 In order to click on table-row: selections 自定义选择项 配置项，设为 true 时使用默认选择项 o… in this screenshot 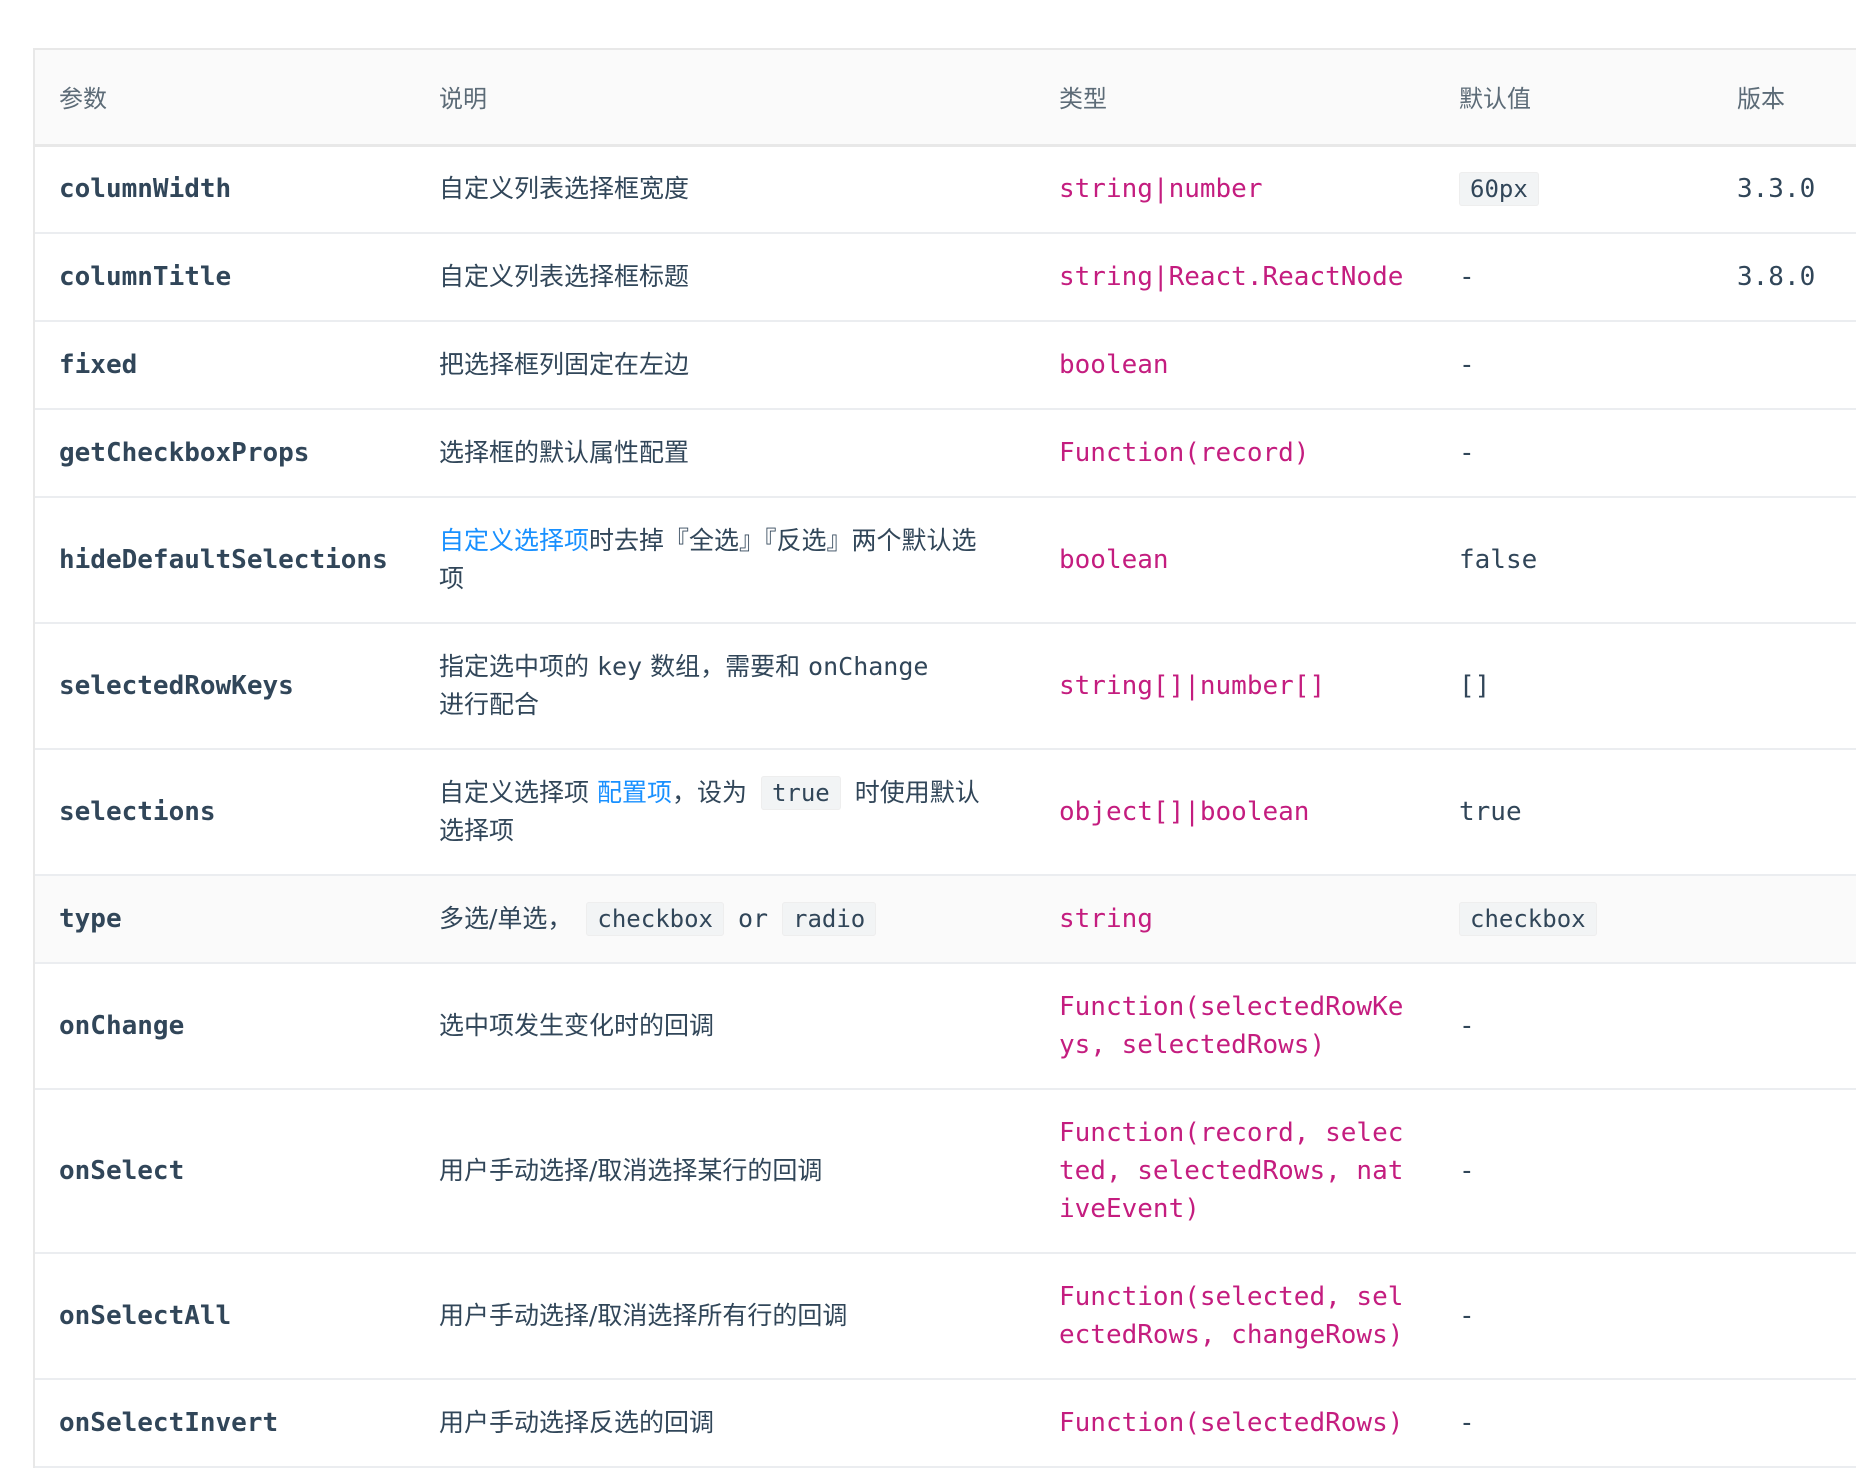, I will do `click(945, 812)`.